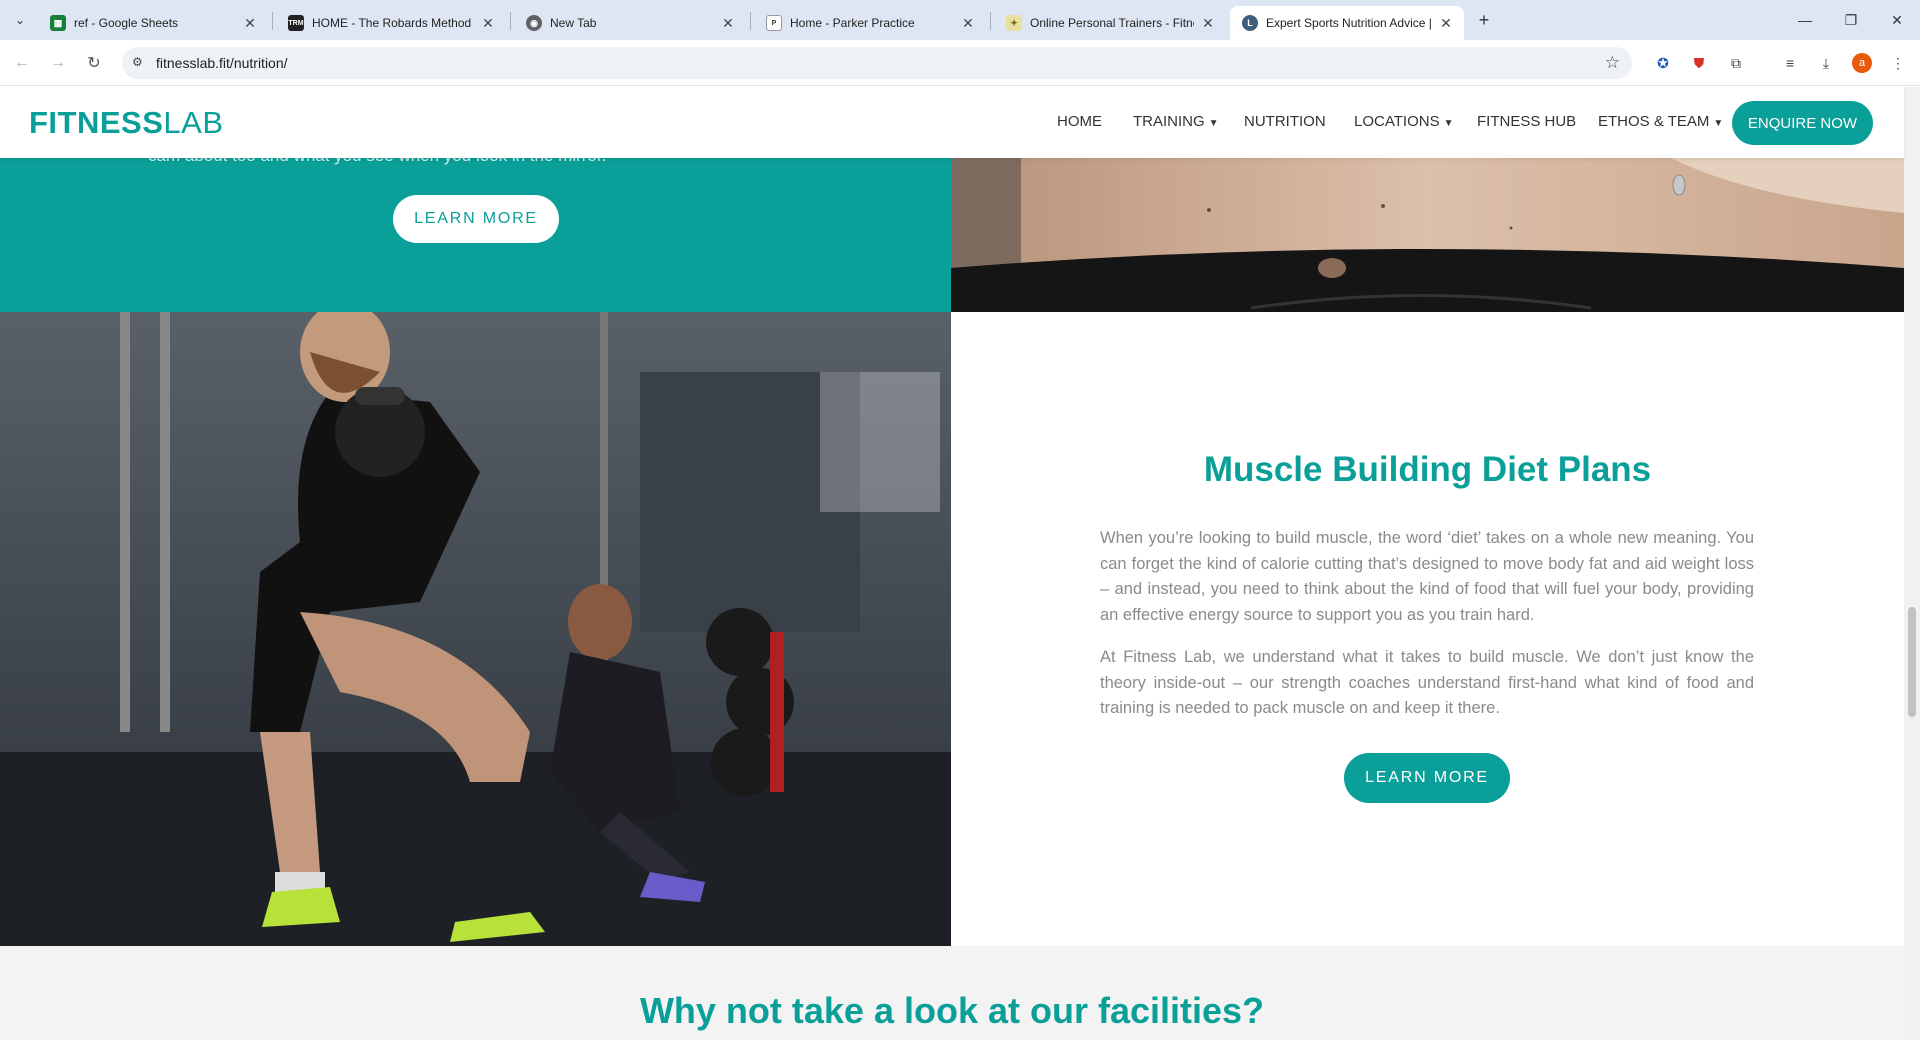  What do you see at coordinates (1079, 121) in the screenshot?
I see `nav-home: HOME` at bounding box center [1079, 121].